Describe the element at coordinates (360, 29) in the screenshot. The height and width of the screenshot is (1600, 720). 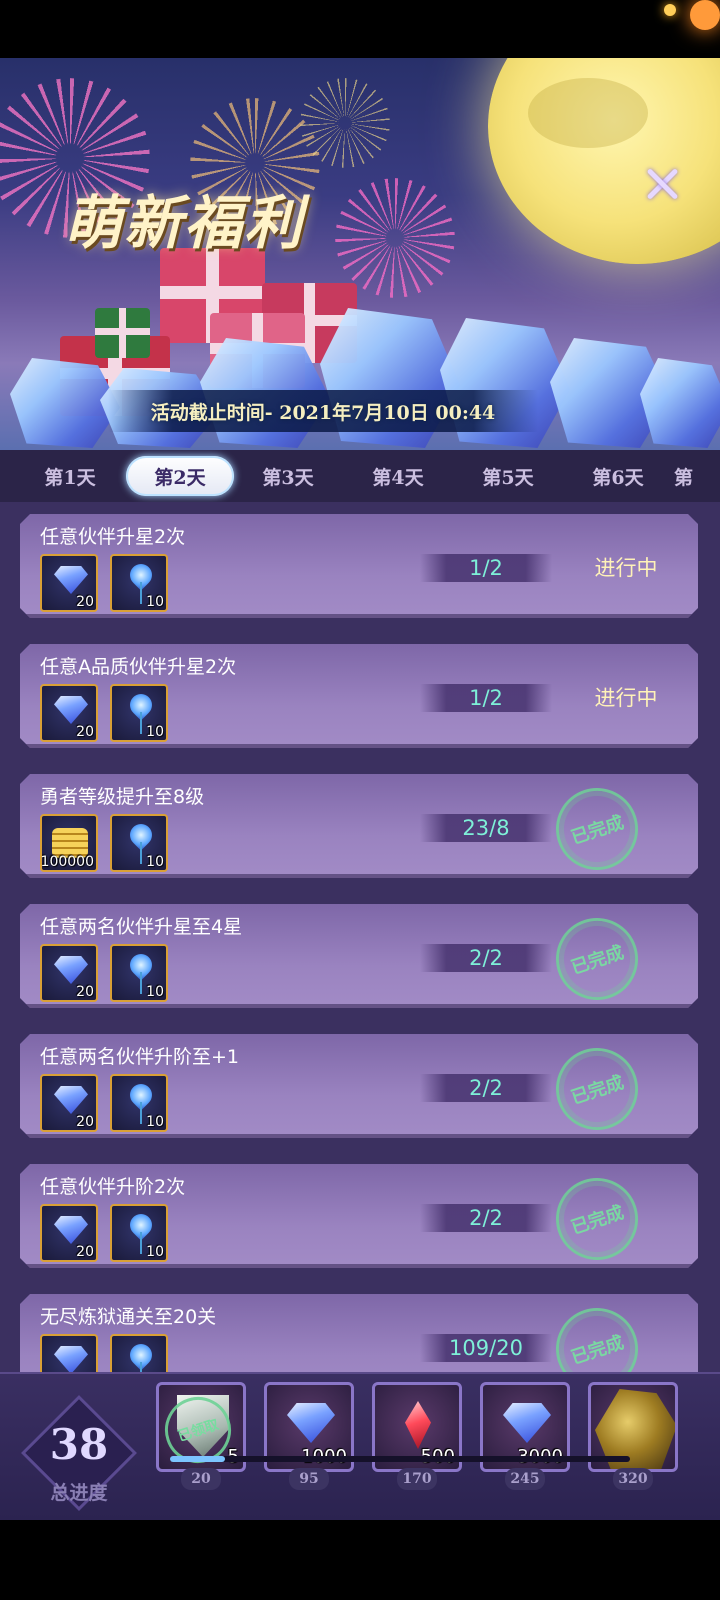
I see `status-bar` at that location.